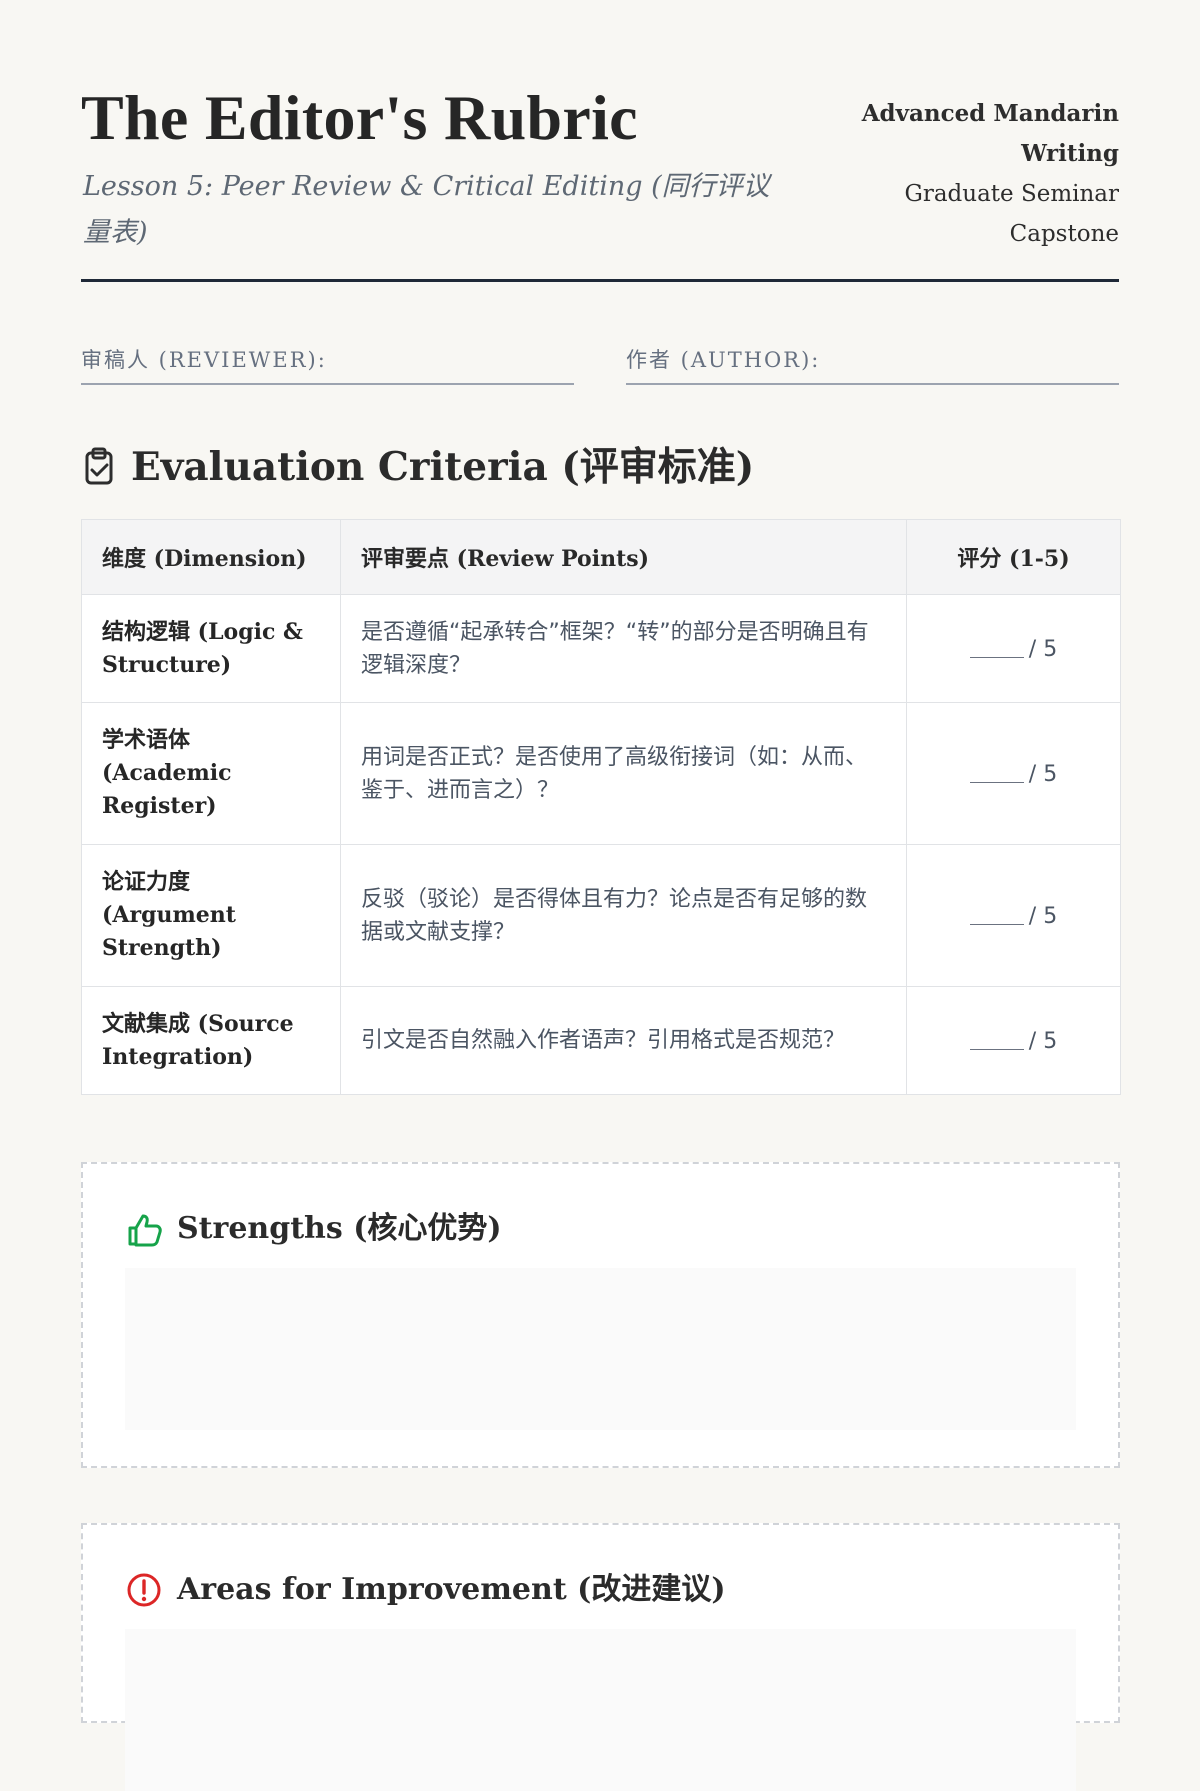 The image size is (1200, 1791). I want to click on author-input, so click(992, 361).